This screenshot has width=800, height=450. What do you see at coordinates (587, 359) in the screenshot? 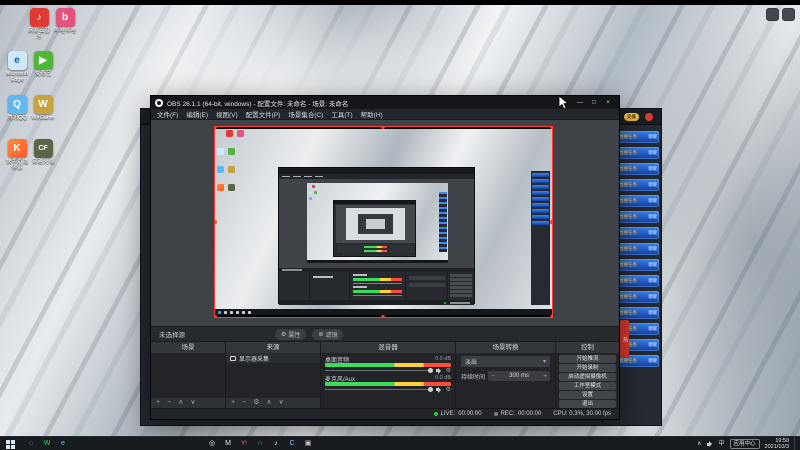
I see `start-streaming-button: 开始推流` at bounding box center [587, 359].